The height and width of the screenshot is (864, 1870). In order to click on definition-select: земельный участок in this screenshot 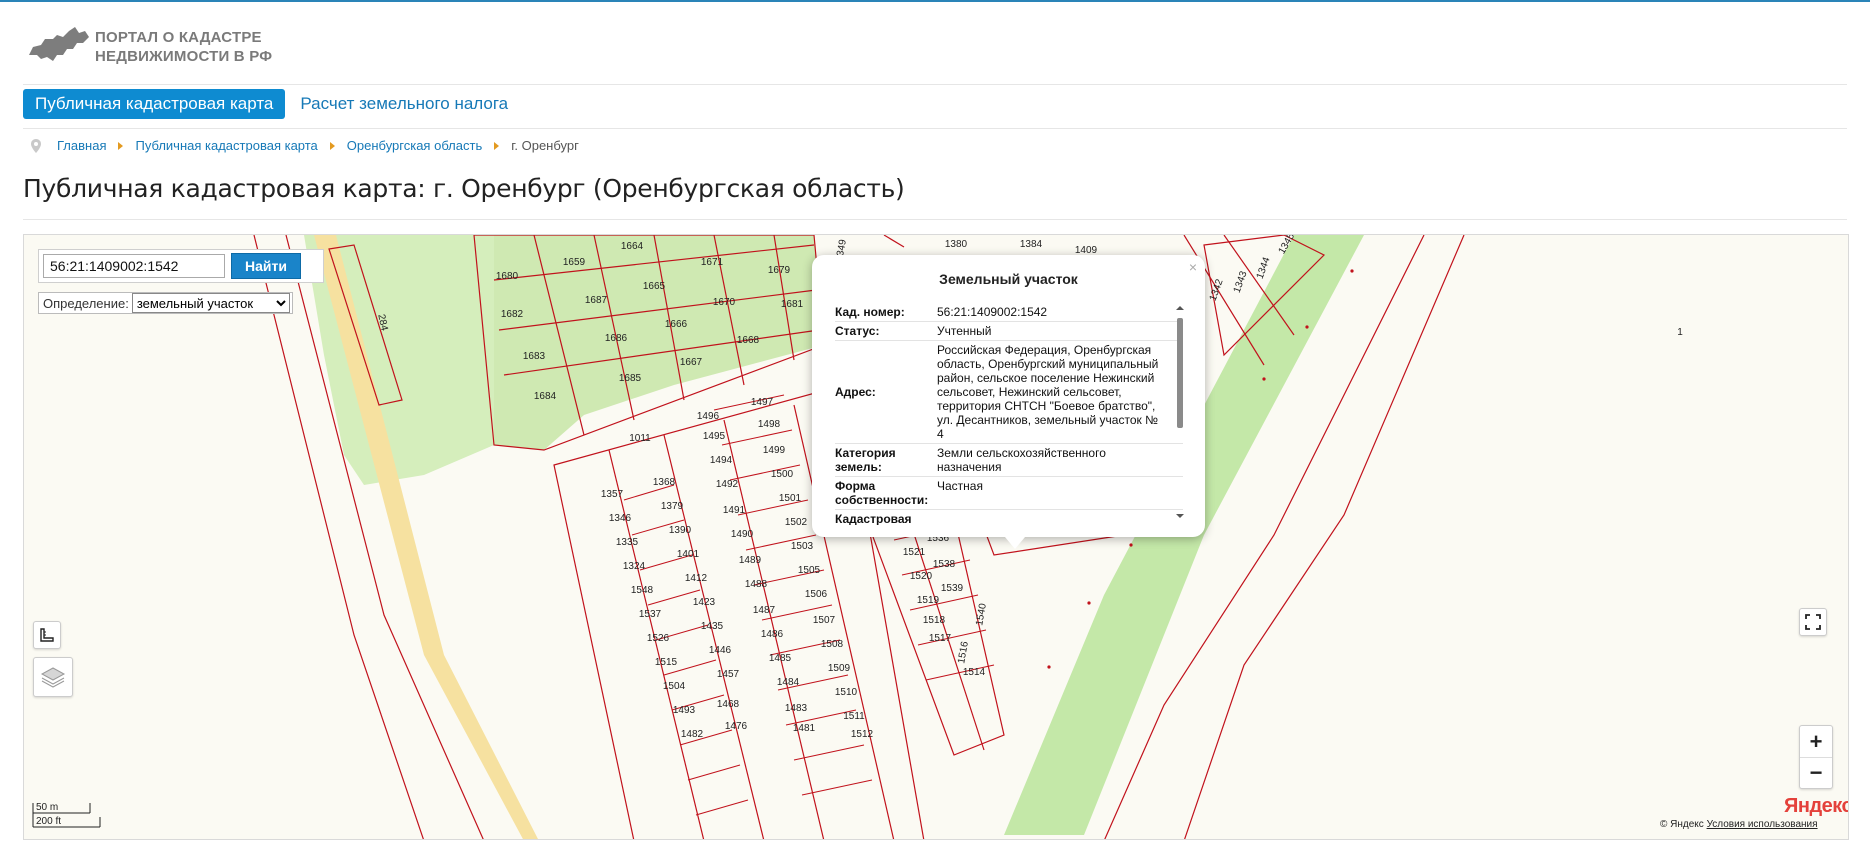, I will do `click(210, 303)`.